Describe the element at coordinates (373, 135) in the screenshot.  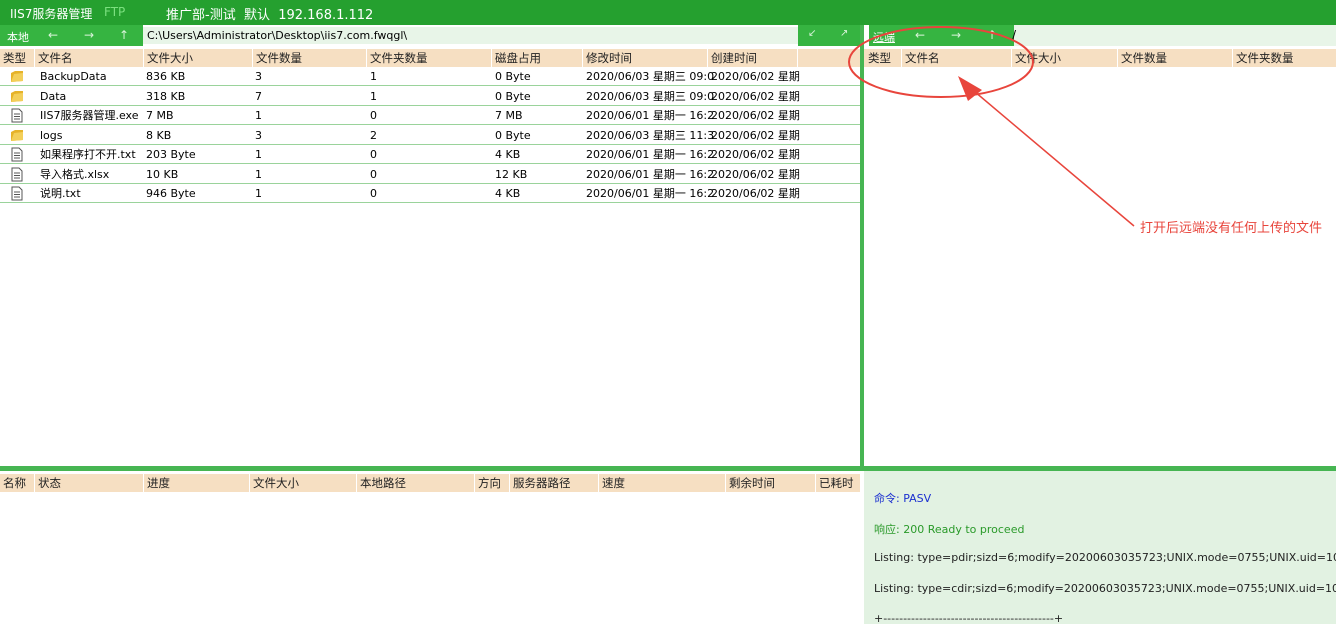
I see `folder-count: 2` at that location.